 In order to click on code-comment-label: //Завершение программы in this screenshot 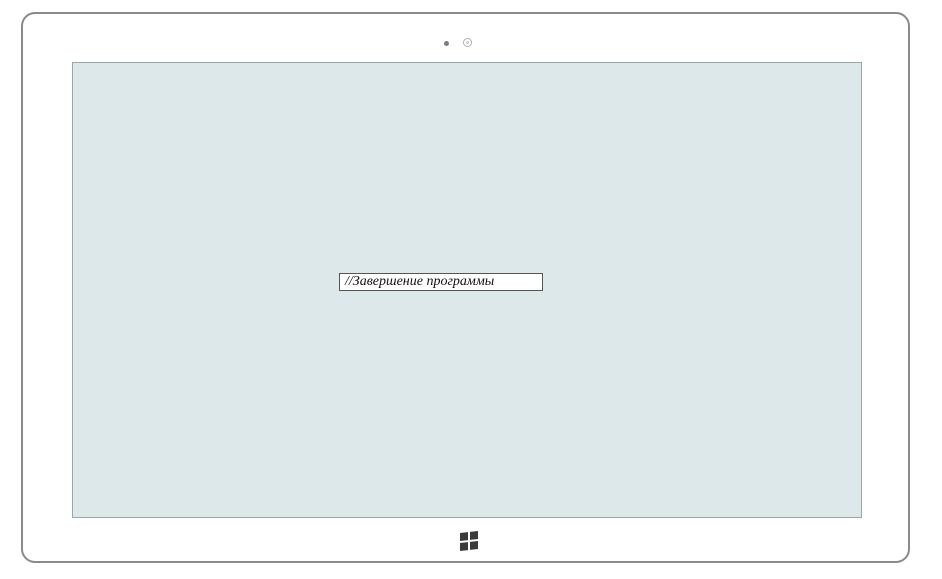, I will do `click(441, 282)`.